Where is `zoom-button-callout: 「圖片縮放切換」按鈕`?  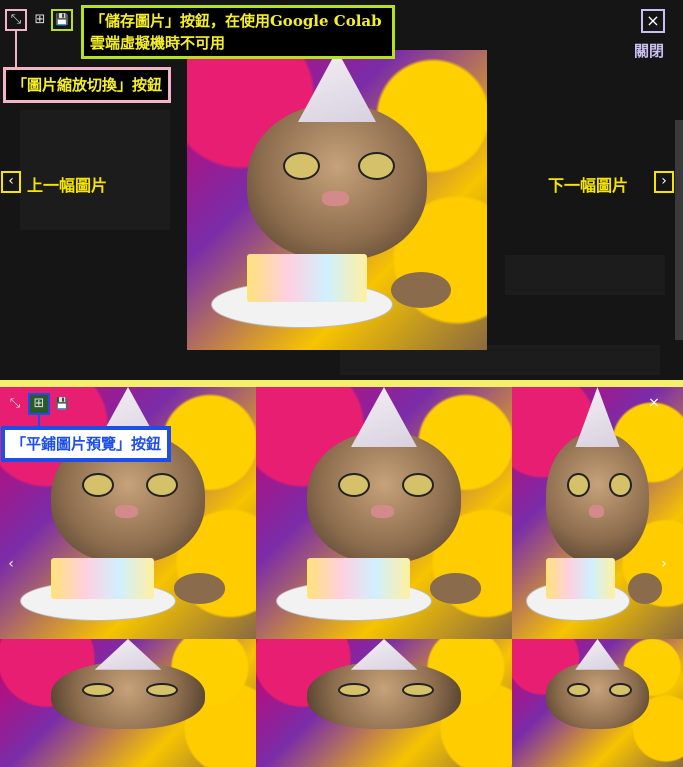
zoom-button-callout: 「圖片縮放切換」按鈕 is located at coordinates (87, 85).